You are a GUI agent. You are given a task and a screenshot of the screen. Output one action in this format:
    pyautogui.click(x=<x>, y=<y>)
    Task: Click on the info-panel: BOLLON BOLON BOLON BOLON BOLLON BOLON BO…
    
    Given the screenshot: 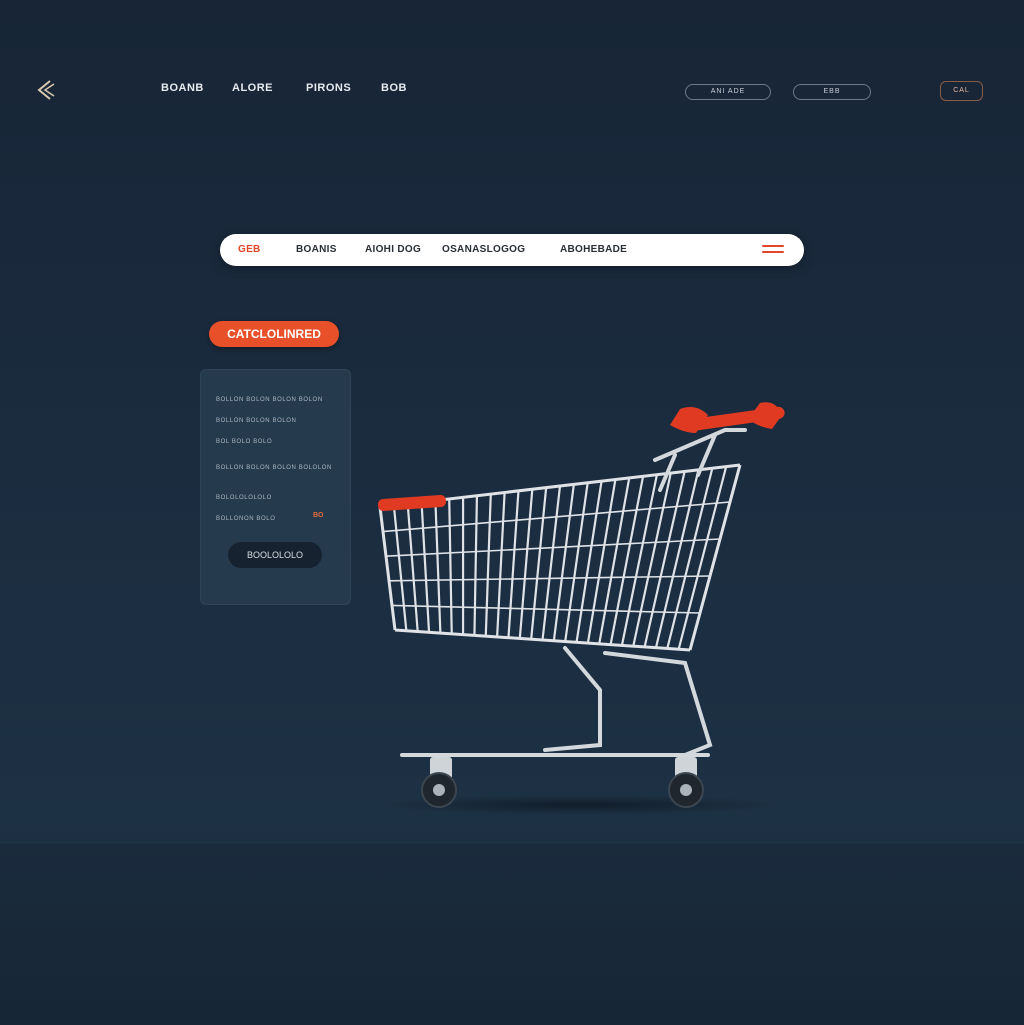 What is the action you would take?
    pyautogui.click(x=275, y=487)
    